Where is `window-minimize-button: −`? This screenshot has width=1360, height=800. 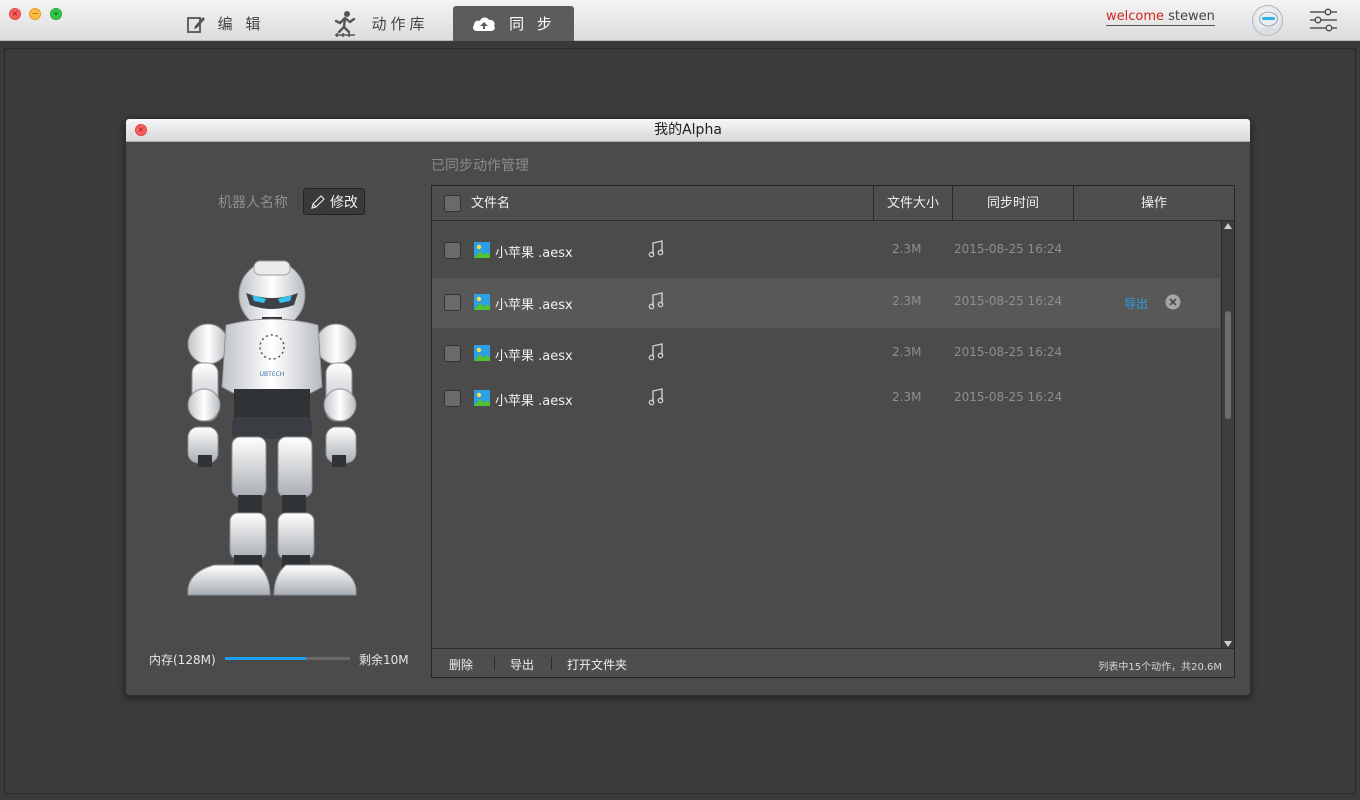
window-minimize-button: − is located at coordinates (35, 14).